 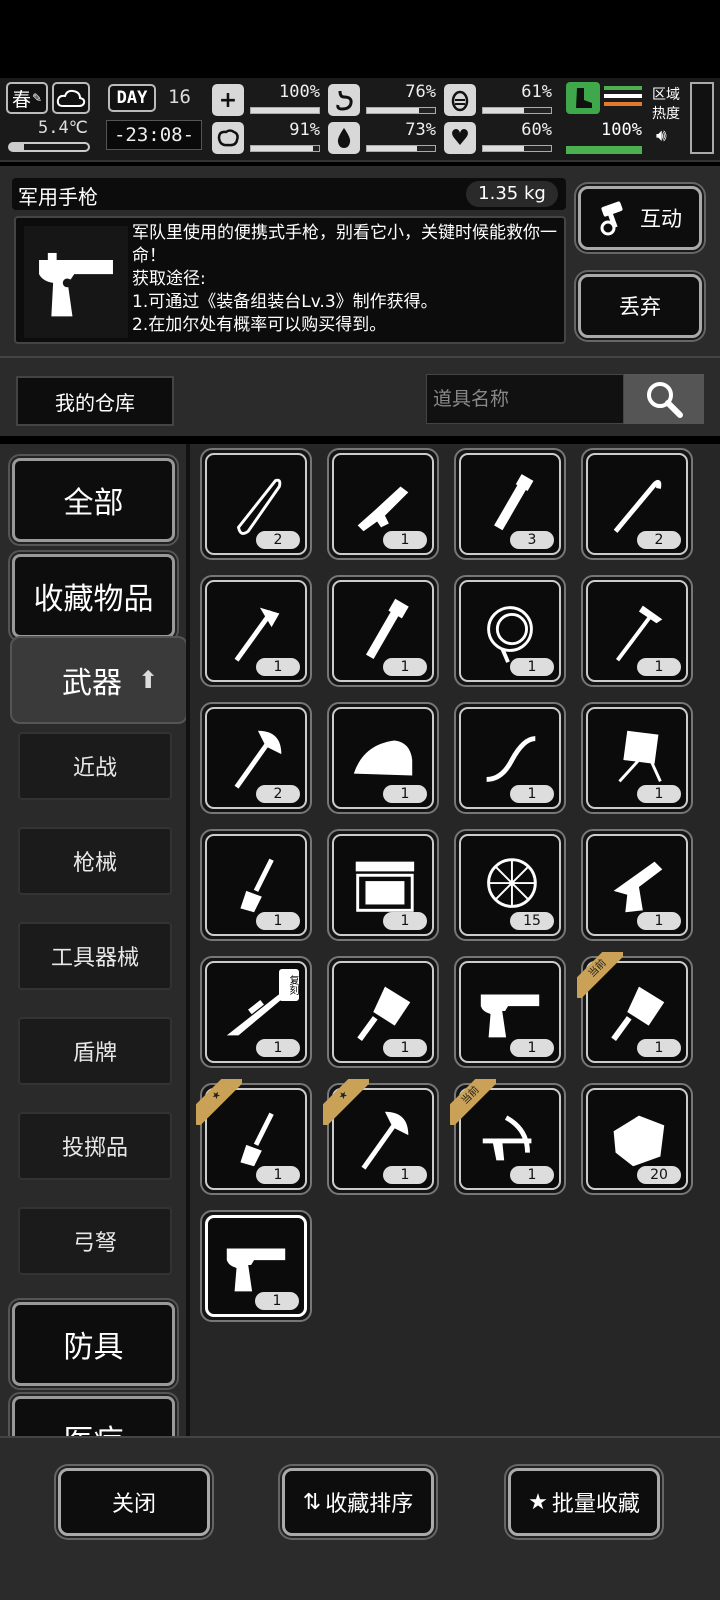 What do you see at coordinates (285, 110) in the screenshot?
I see `health-bar` at bounding box center [285, 110].